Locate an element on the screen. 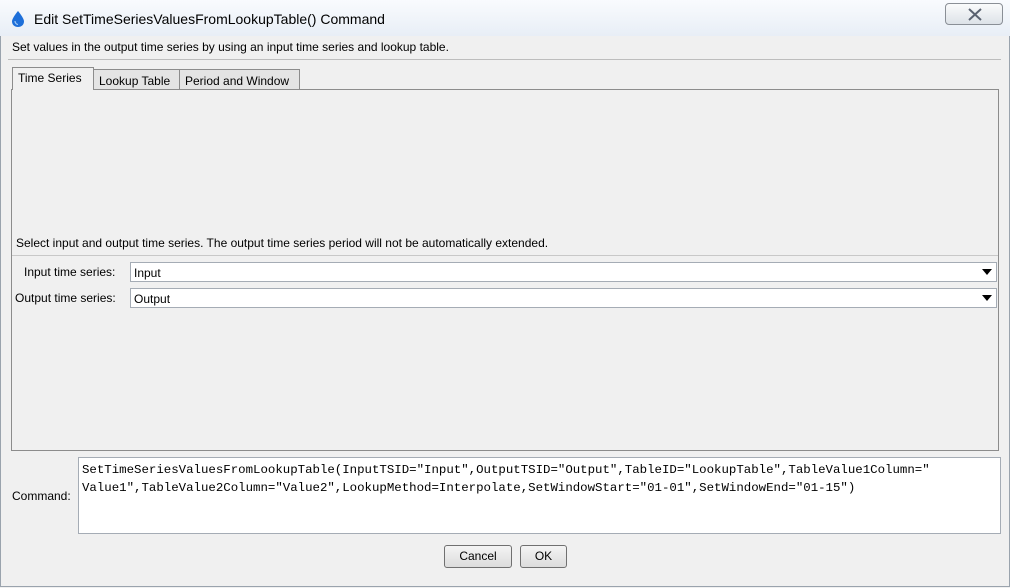 The height and width of the screenshot is (588, 1010). output-time-series-select: Output is located at coordinates (563, 298).